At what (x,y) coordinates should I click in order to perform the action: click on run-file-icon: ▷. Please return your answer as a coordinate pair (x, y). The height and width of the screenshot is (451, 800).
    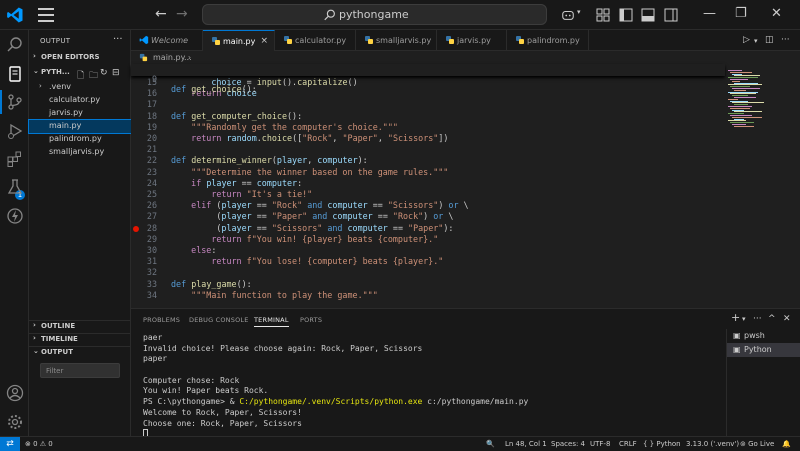
    Looking at the image, I should click on (746, 40).